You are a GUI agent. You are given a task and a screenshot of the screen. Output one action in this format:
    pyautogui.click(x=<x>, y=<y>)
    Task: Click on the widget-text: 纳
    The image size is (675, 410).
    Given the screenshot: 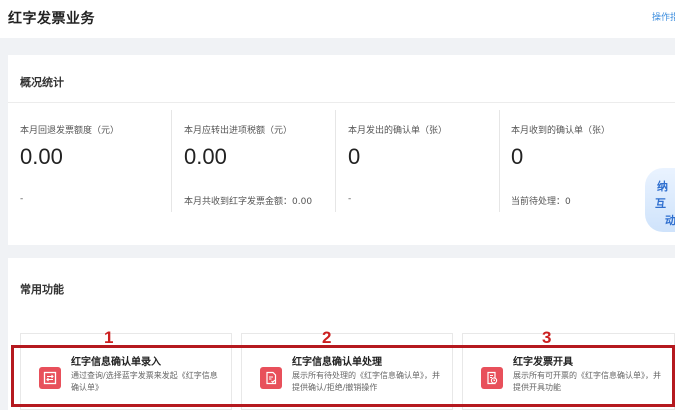 What is the action you would take?
    pyautogui.click(x=662, y=186)
    